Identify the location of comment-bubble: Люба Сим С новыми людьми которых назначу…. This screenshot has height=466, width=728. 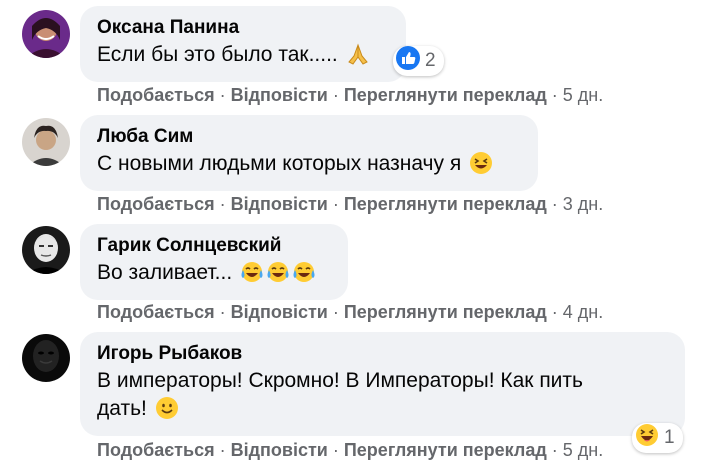
(309, 153).